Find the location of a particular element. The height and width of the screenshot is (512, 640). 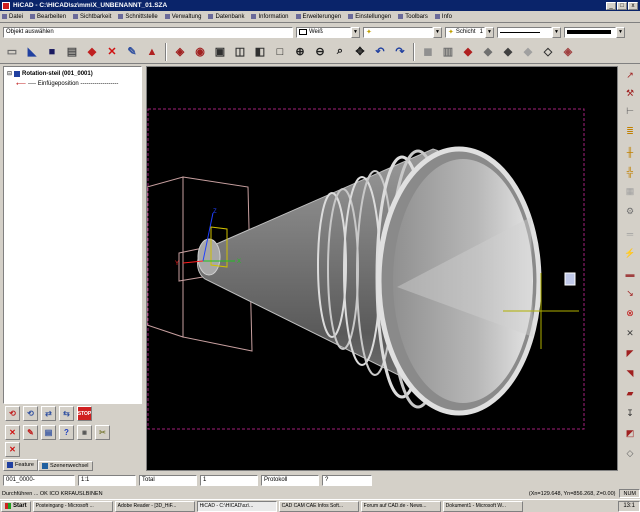

menu-info: Info is located at coordinates (443, 17).